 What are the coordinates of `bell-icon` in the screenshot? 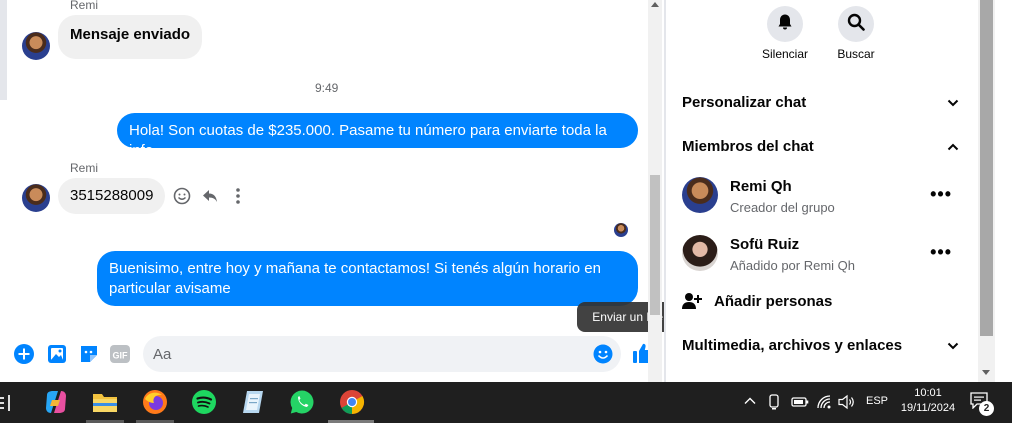 It's located at (785, 24).